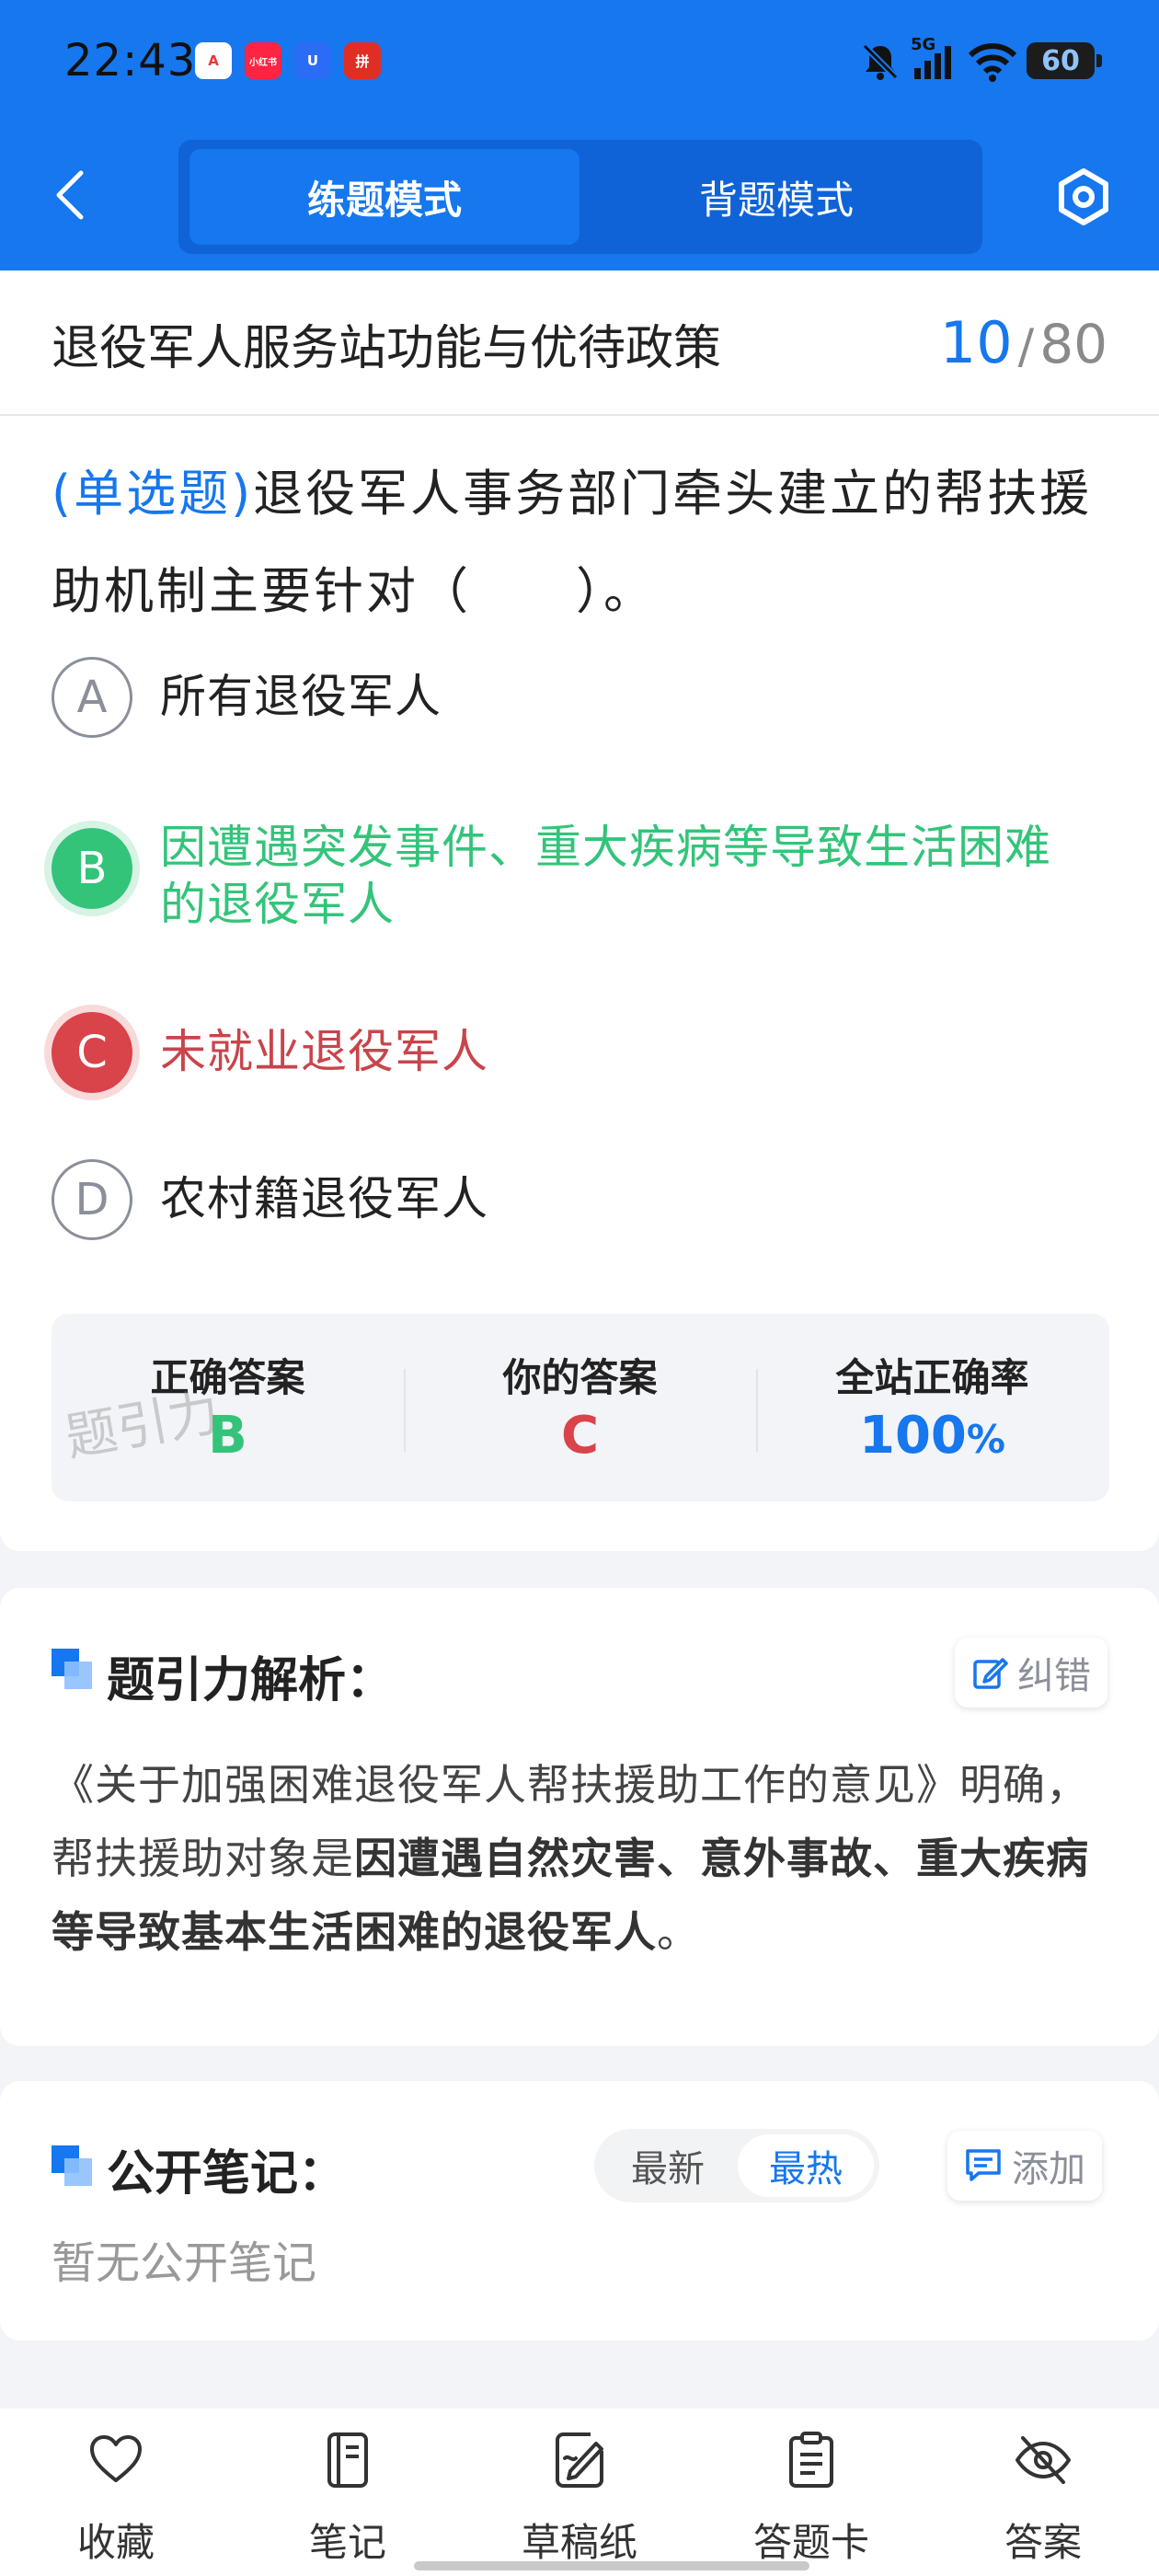 This screenshot has width=1159, height=2576. I want to click on option-c: C 未就业退役军人, so click(585, 1052).